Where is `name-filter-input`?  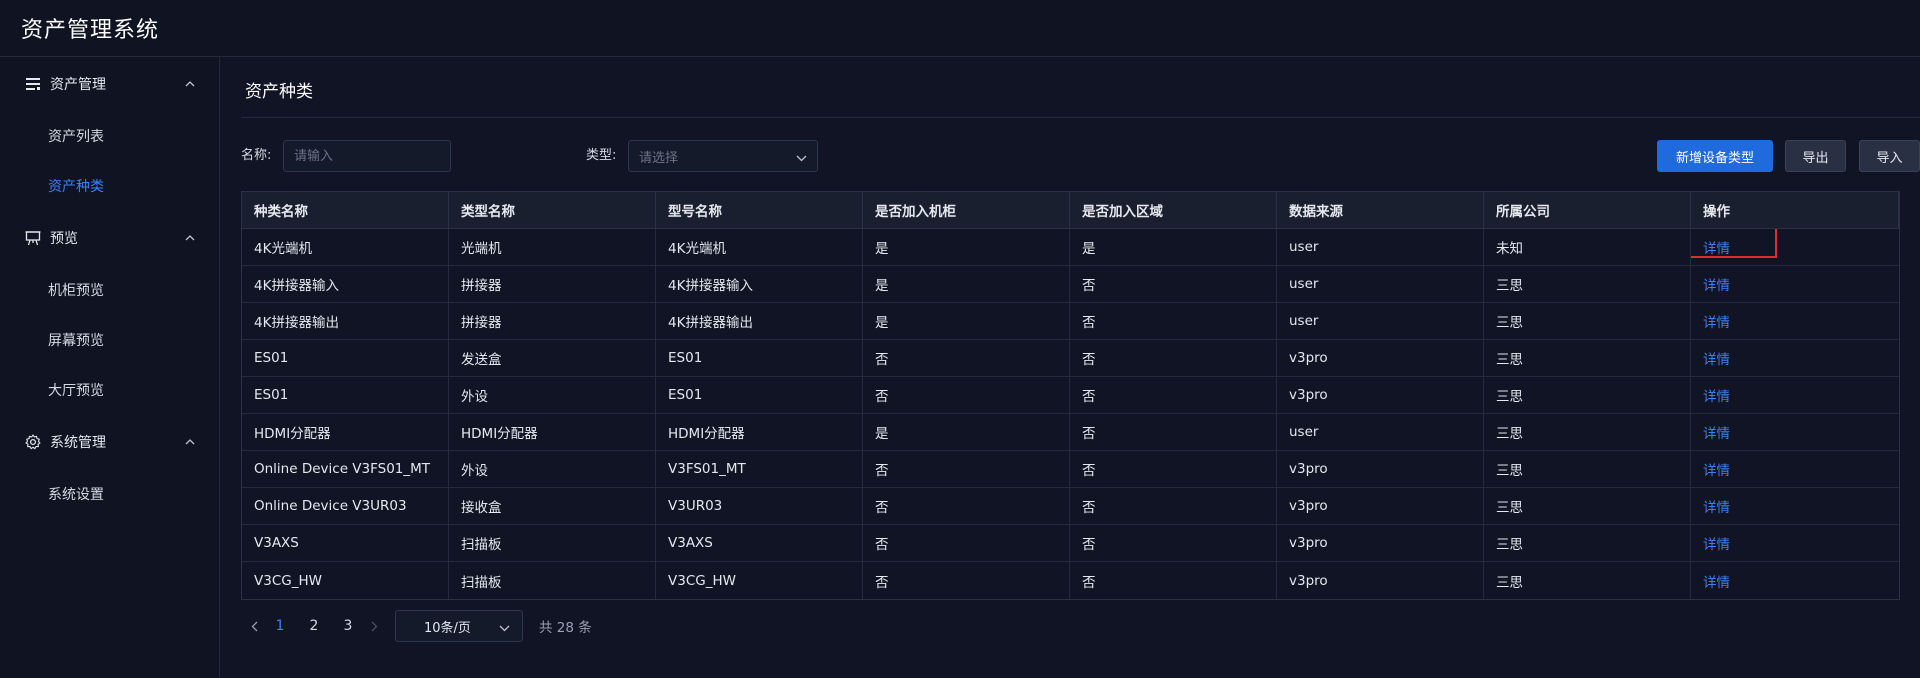
name-filter-input is located at coordinates (367, 156).